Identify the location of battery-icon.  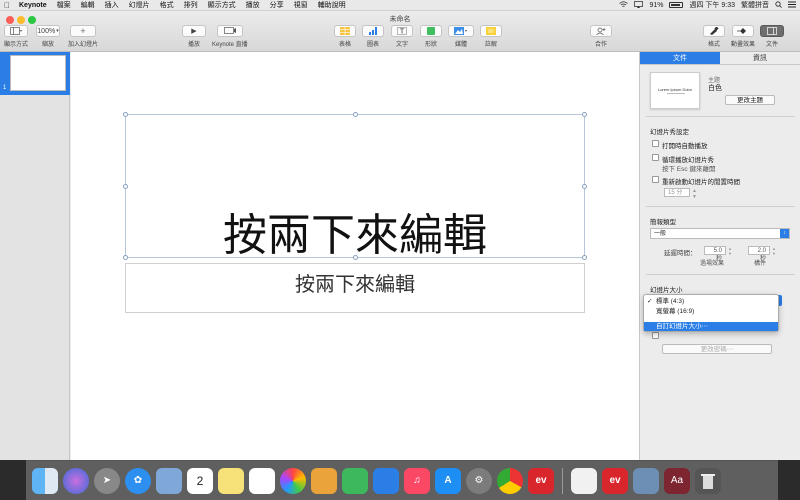
(676, 5).